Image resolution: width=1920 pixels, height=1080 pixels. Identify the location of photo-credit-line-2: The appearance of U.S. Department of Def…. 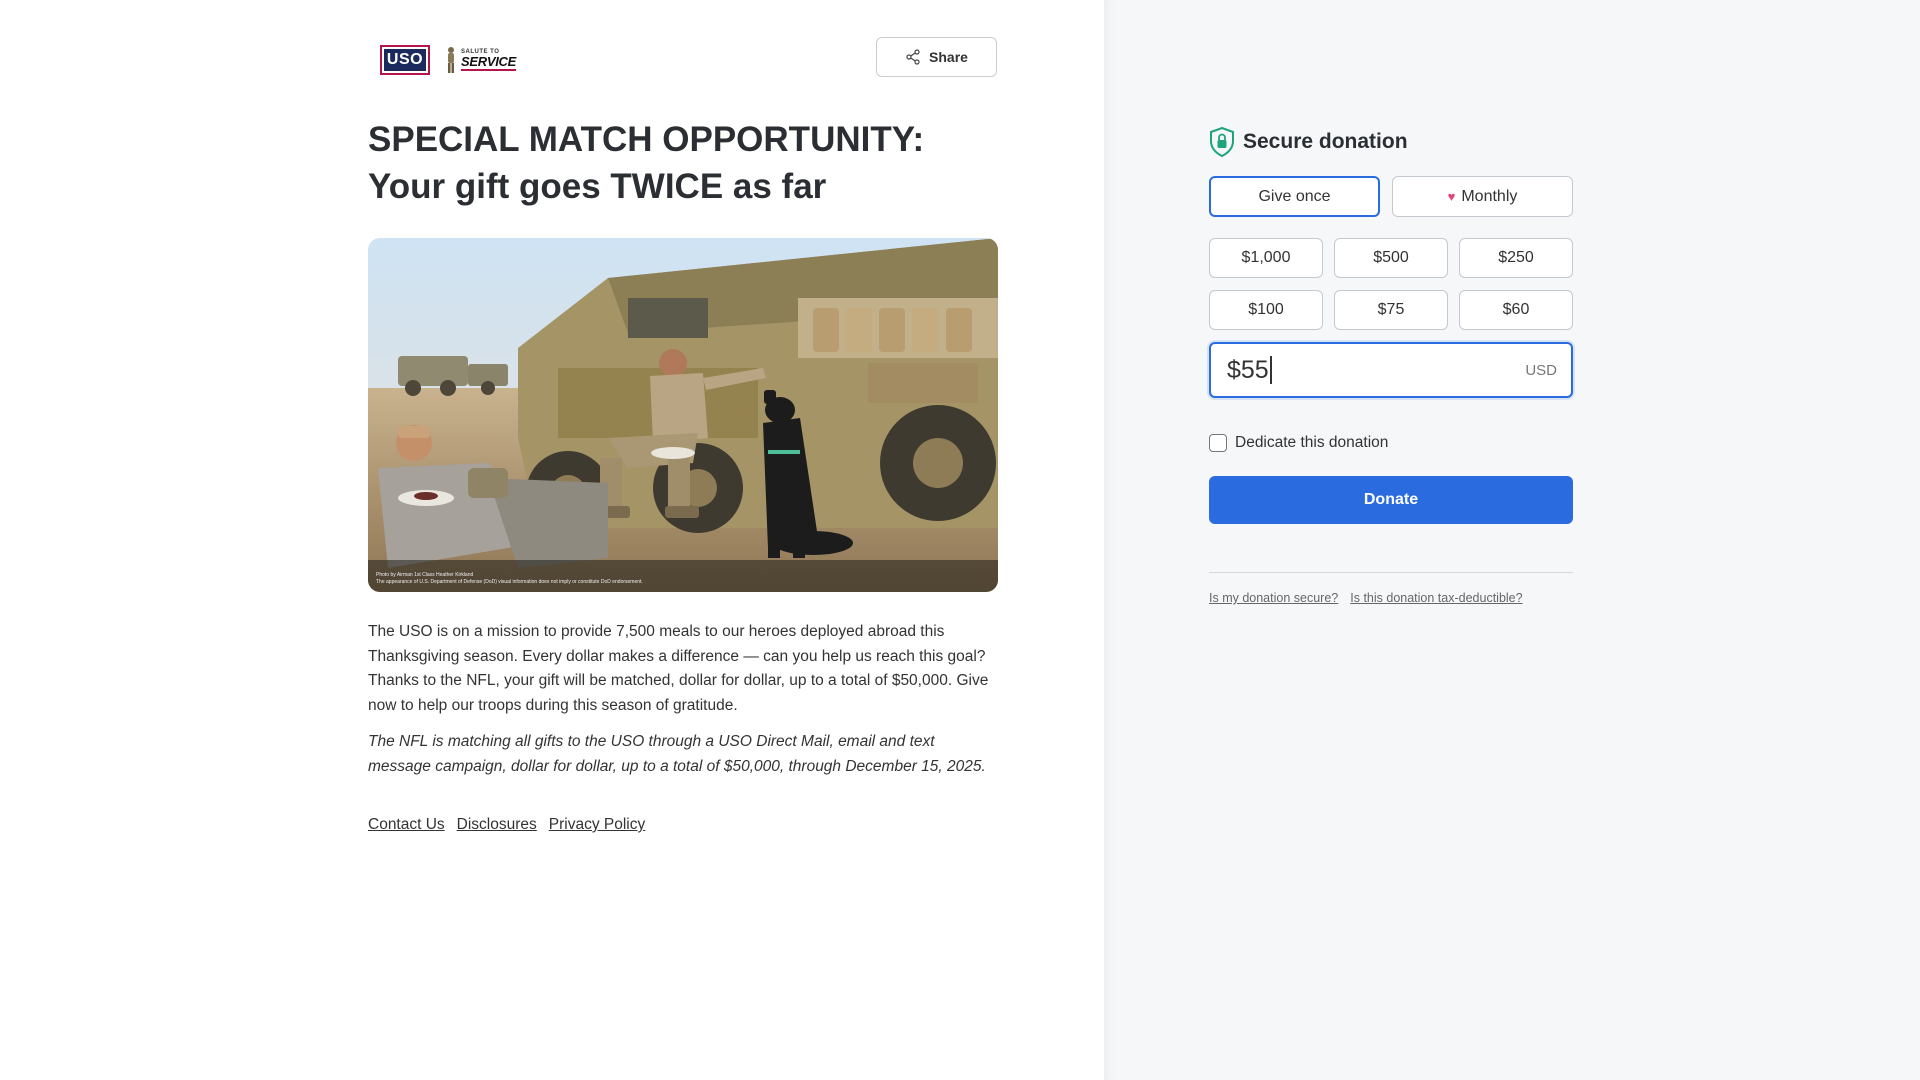
(509, 582).